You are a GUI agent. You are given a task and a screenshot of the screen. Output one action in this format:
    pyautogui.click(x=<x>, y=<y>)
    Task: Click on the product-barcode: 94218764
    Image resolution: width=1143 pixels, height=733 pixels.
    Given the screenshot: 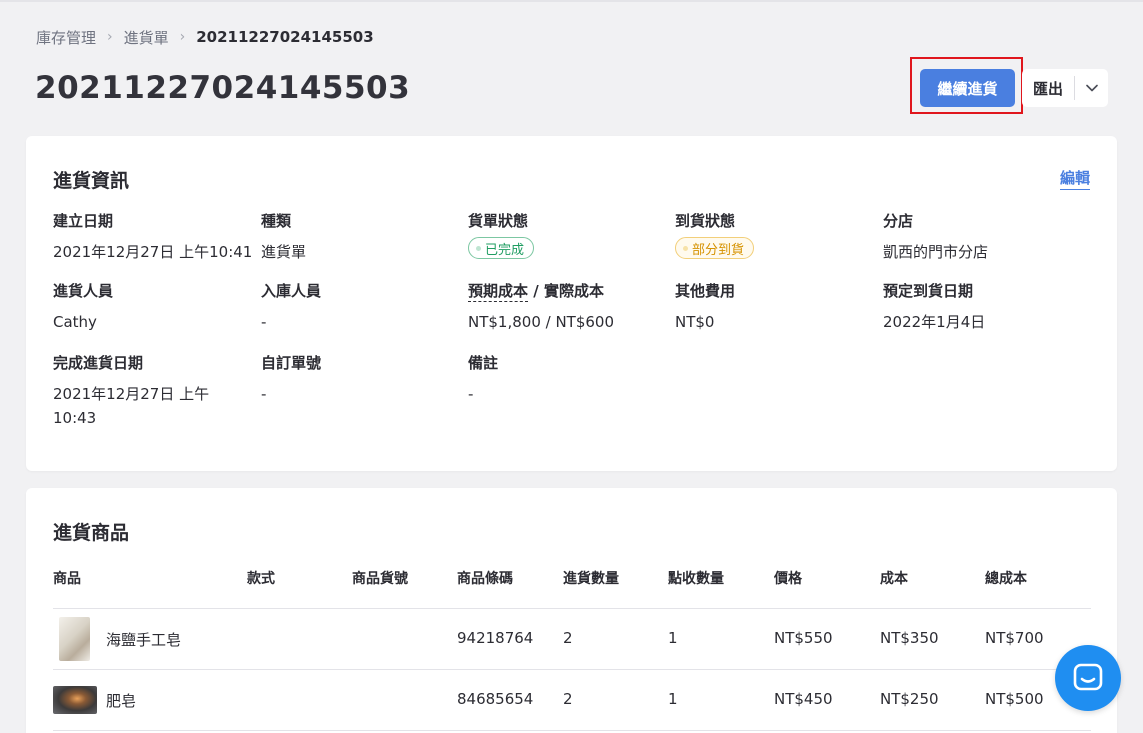 What is the action you would take?
    pyautogui.click(x=495, y=638)
    